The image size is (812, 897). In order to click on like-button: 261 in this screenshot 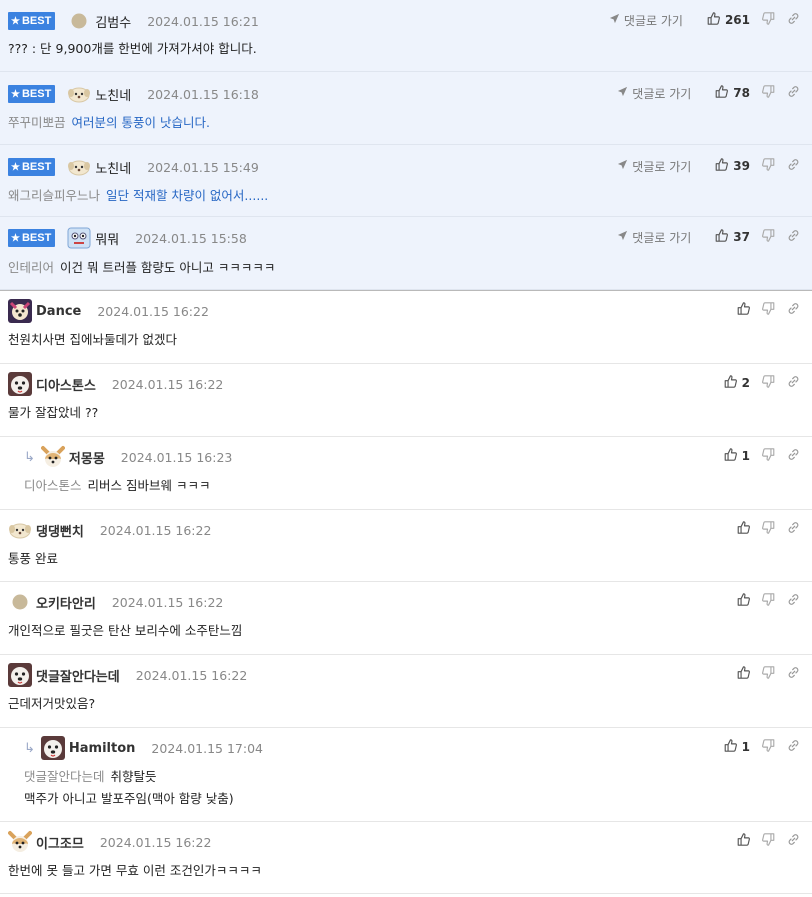, I will do `click(728, 20)`.